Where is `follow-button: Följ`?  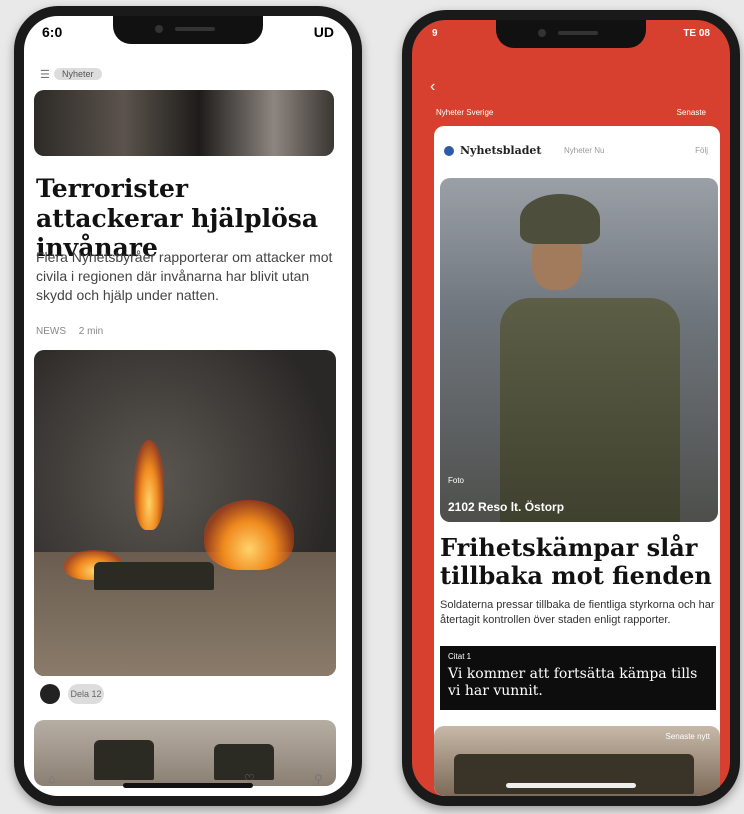
follow-button: Följ is located at coordinates (701, 150).